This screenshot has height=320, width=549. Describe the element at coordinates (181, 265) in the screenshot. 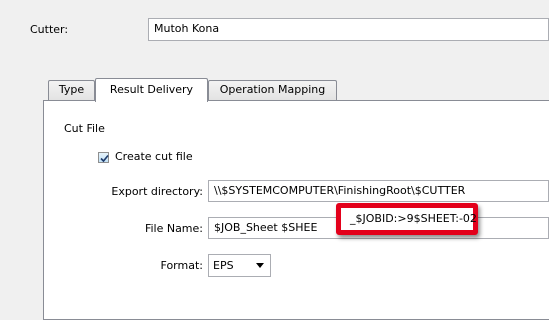

I see `format-label: Format:` at that location.